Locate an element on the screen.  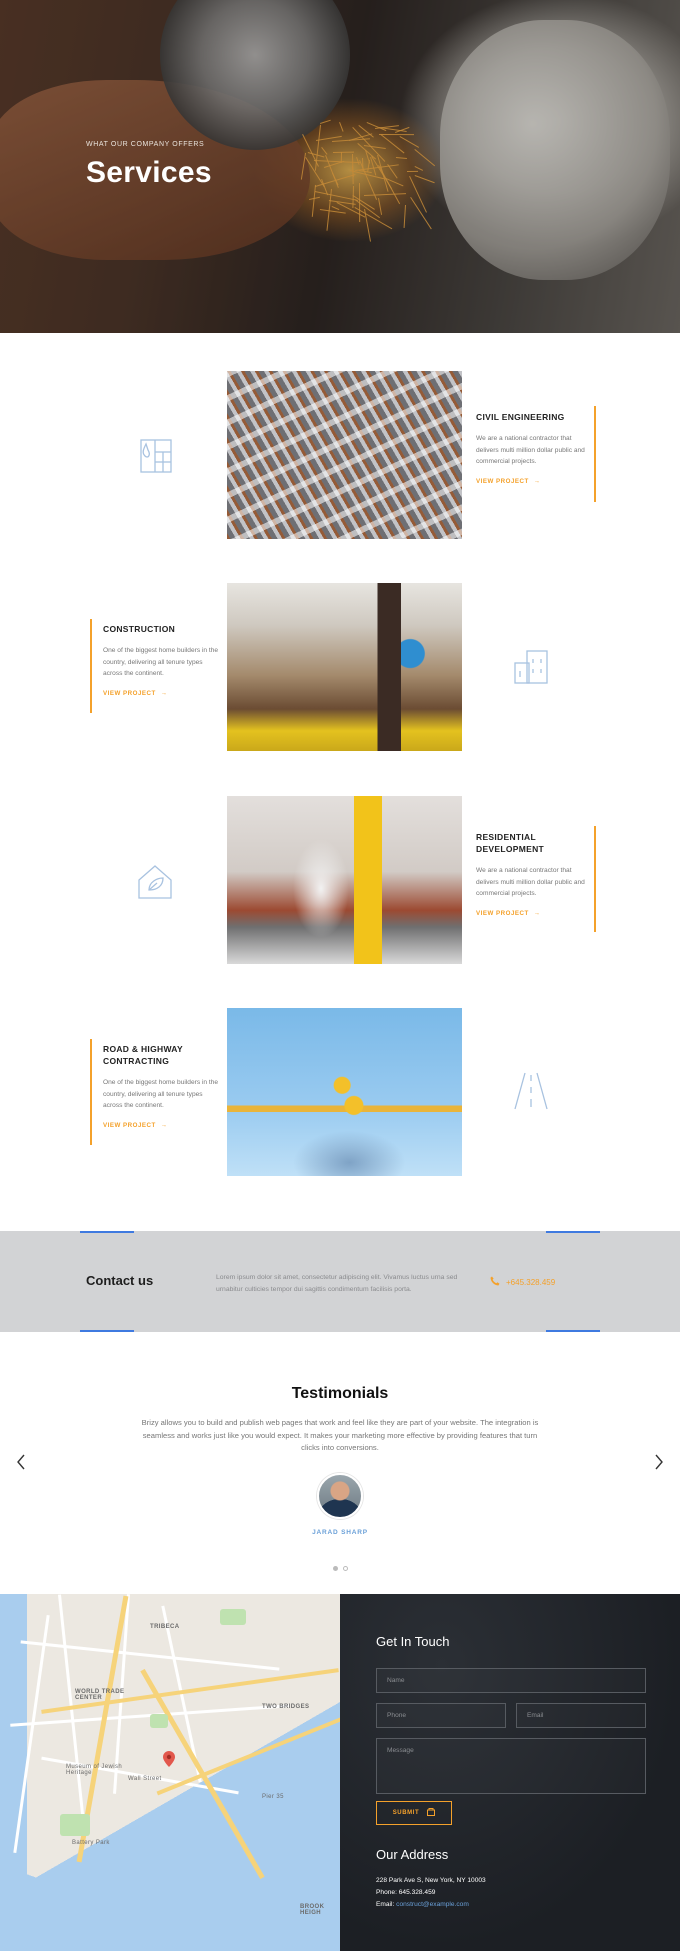
buildings-icon is located at coordinates (531, 667).